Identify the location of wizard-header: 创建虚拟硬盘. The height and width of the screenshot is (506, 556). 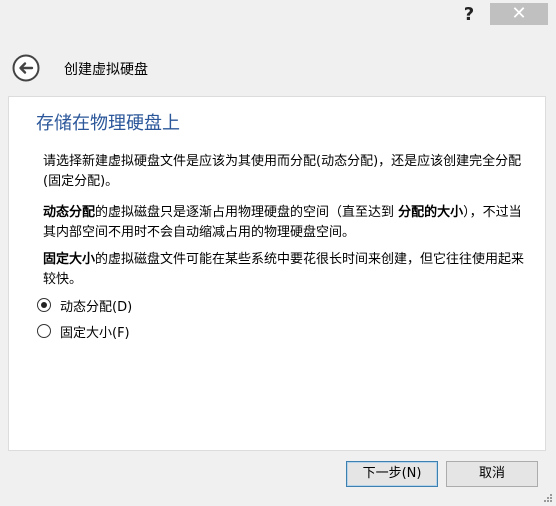
(278, 65).